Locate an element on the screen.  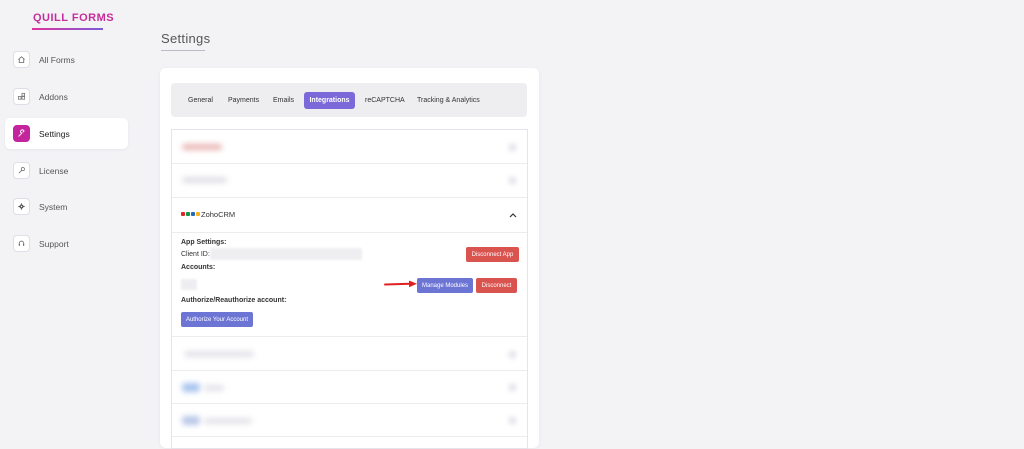
key-icon is located at coordinates (21, 170).